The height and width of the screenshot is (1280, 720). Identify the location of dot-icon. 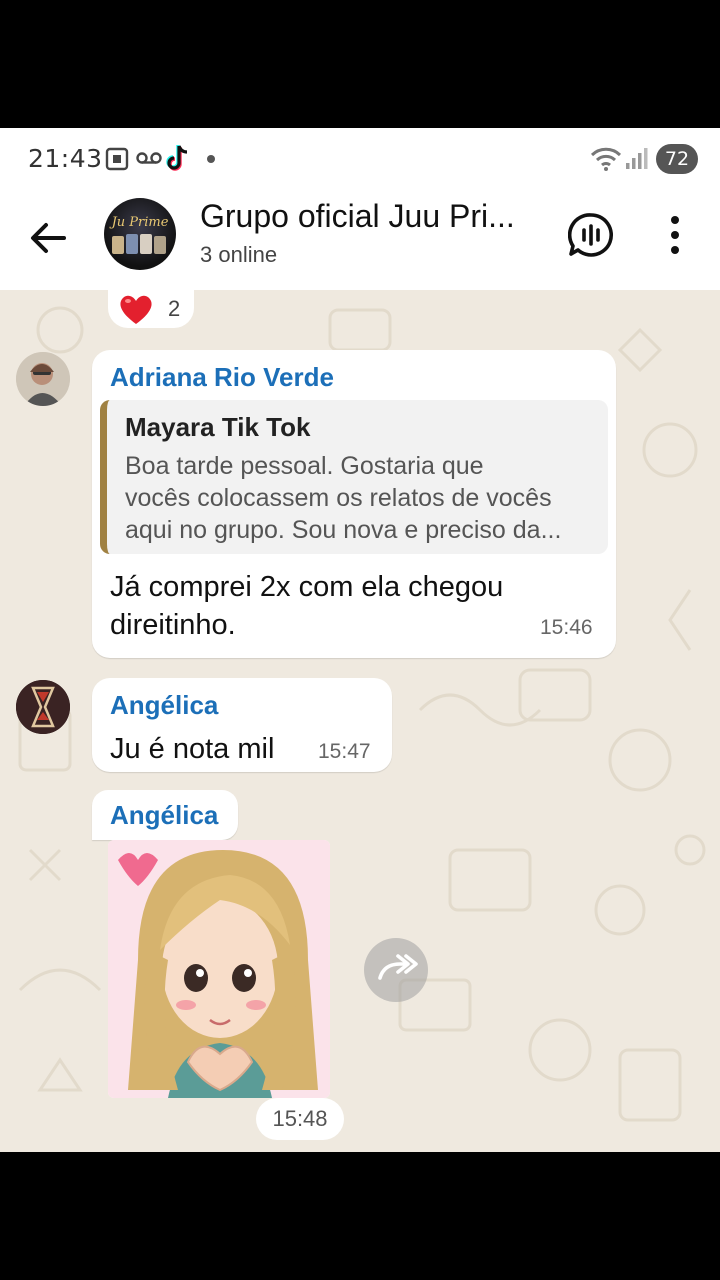
(211, 159).